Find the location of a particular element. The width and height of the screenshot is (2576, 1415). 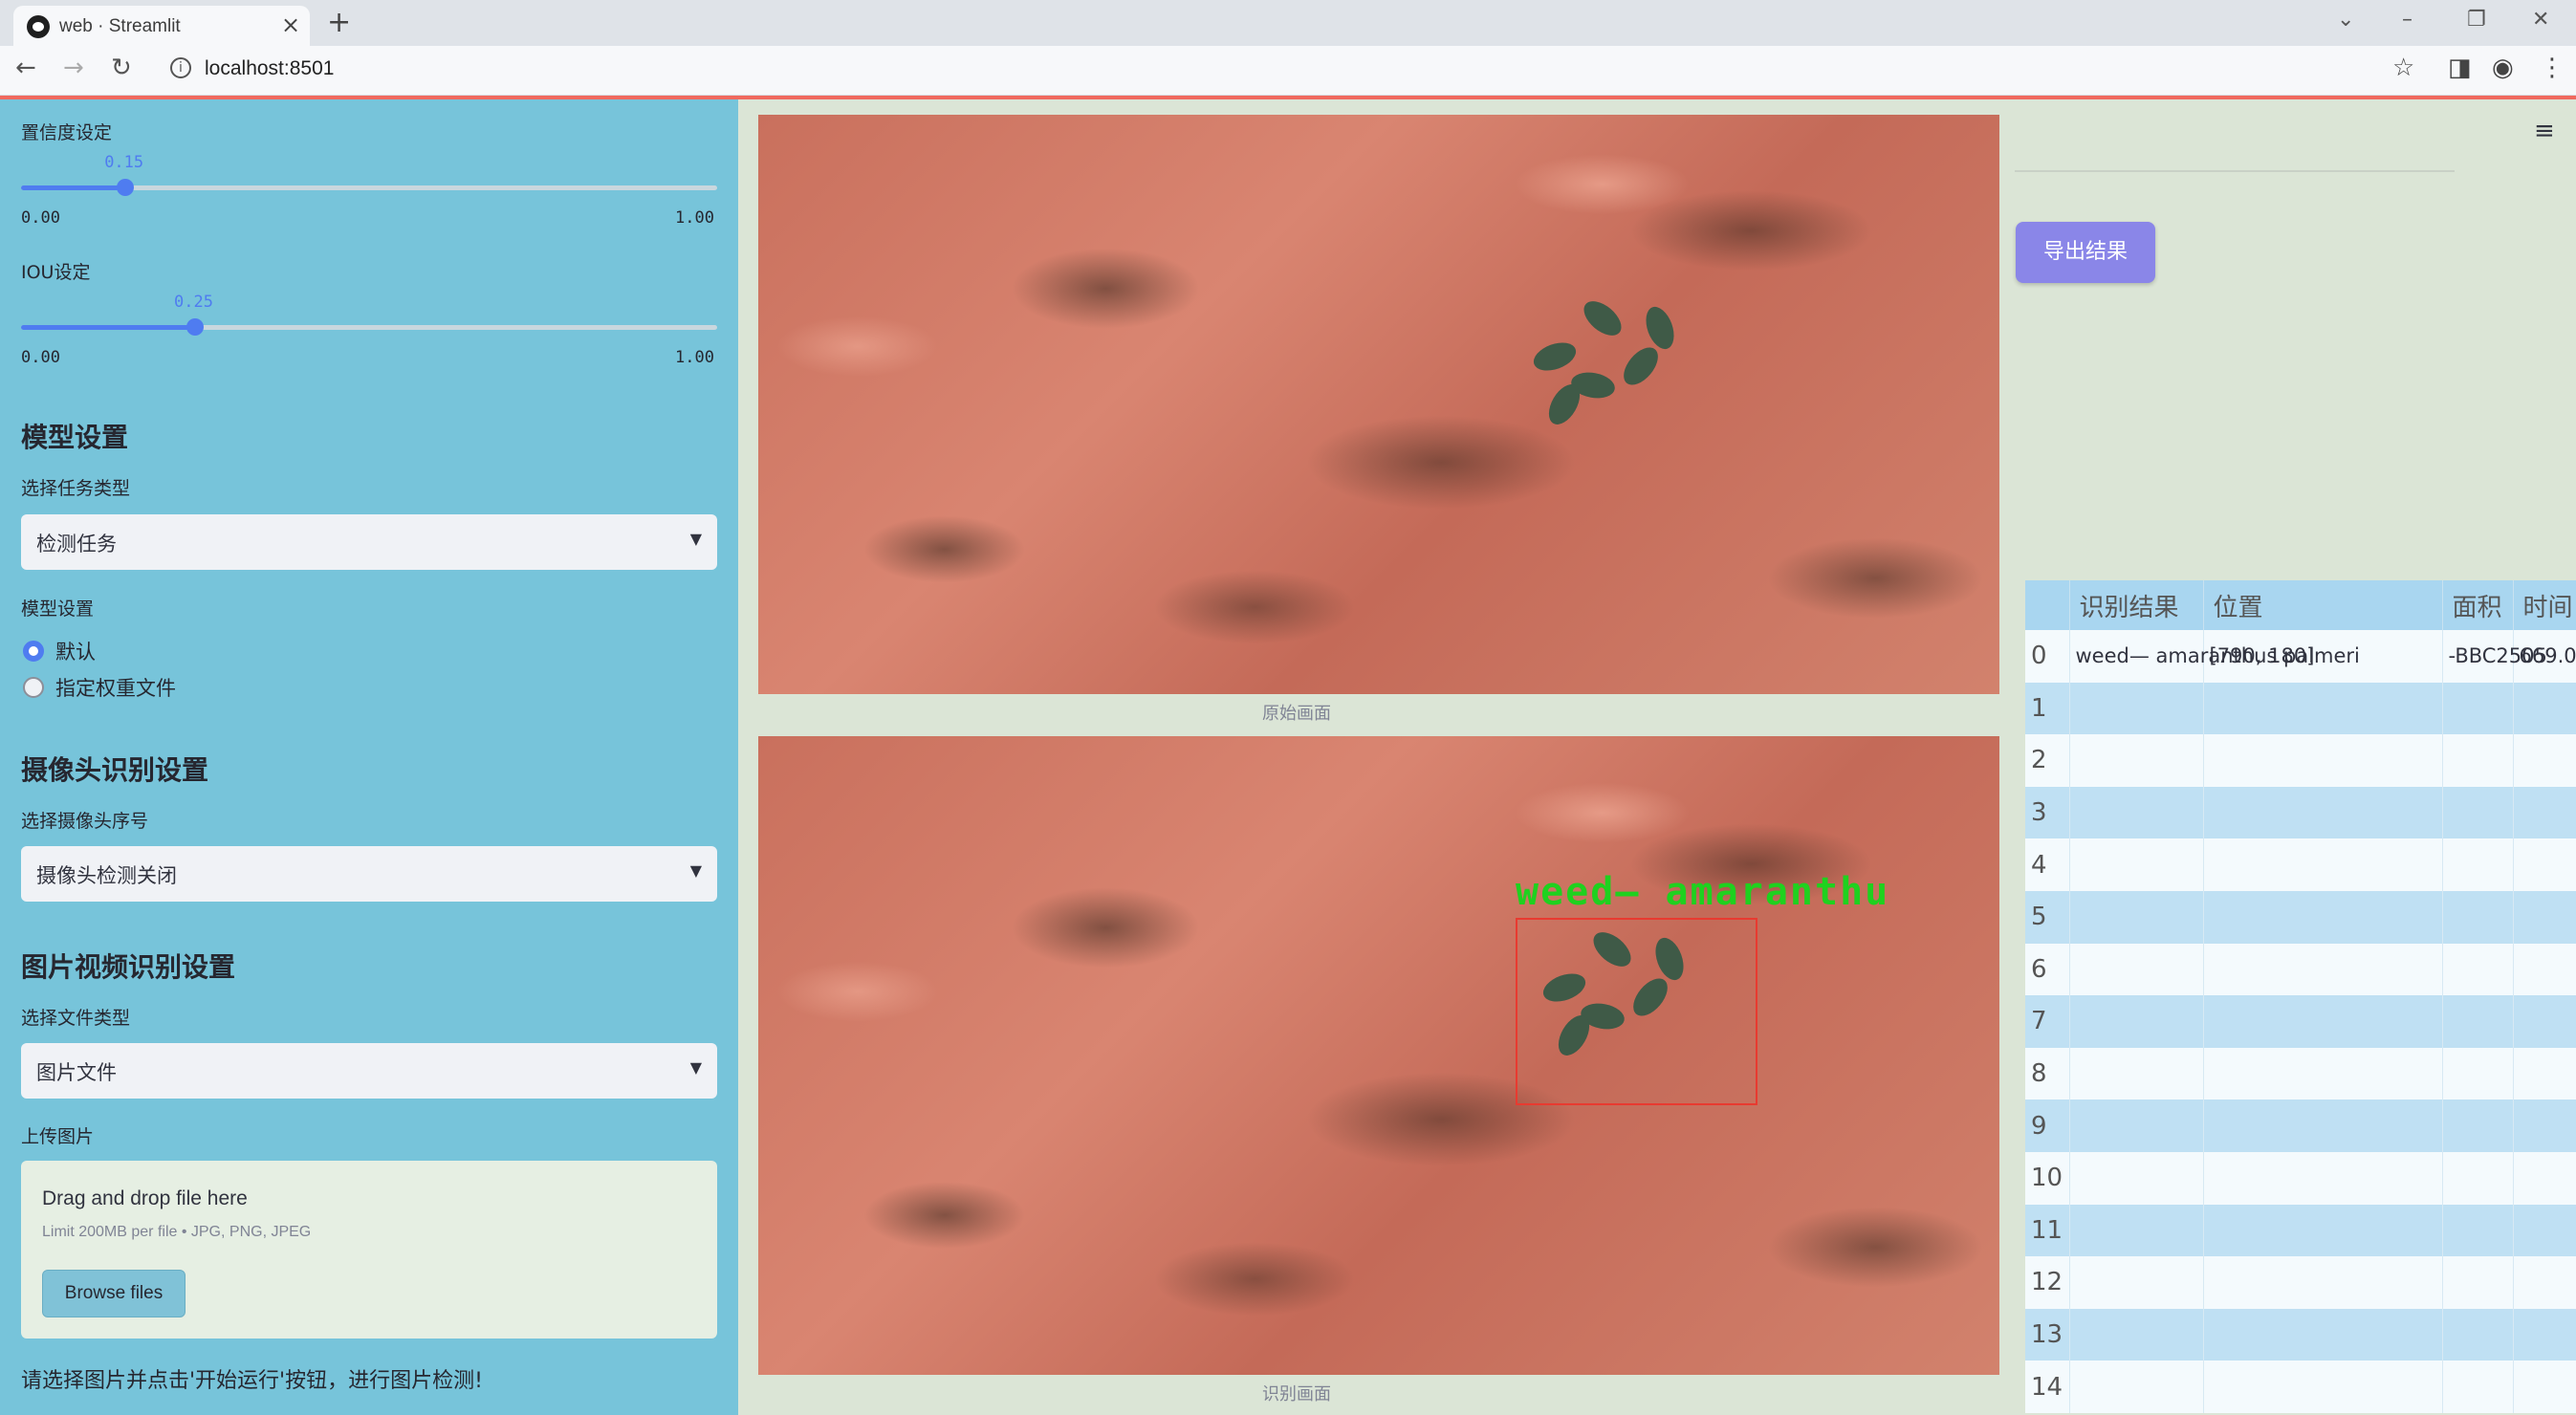

table-cell-idx: 0 is located at coordinates (2047, 656).